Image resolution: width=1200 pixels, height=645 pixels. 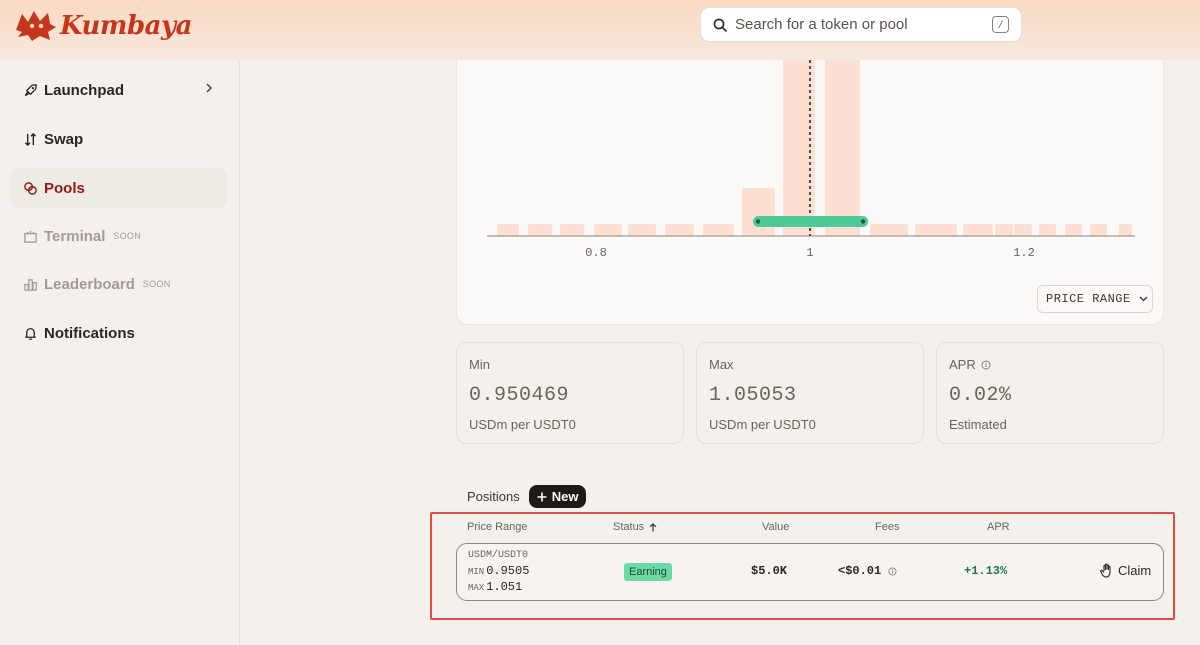 I want to click on min-price-value: 0.950469, so click(x=519, y=395).